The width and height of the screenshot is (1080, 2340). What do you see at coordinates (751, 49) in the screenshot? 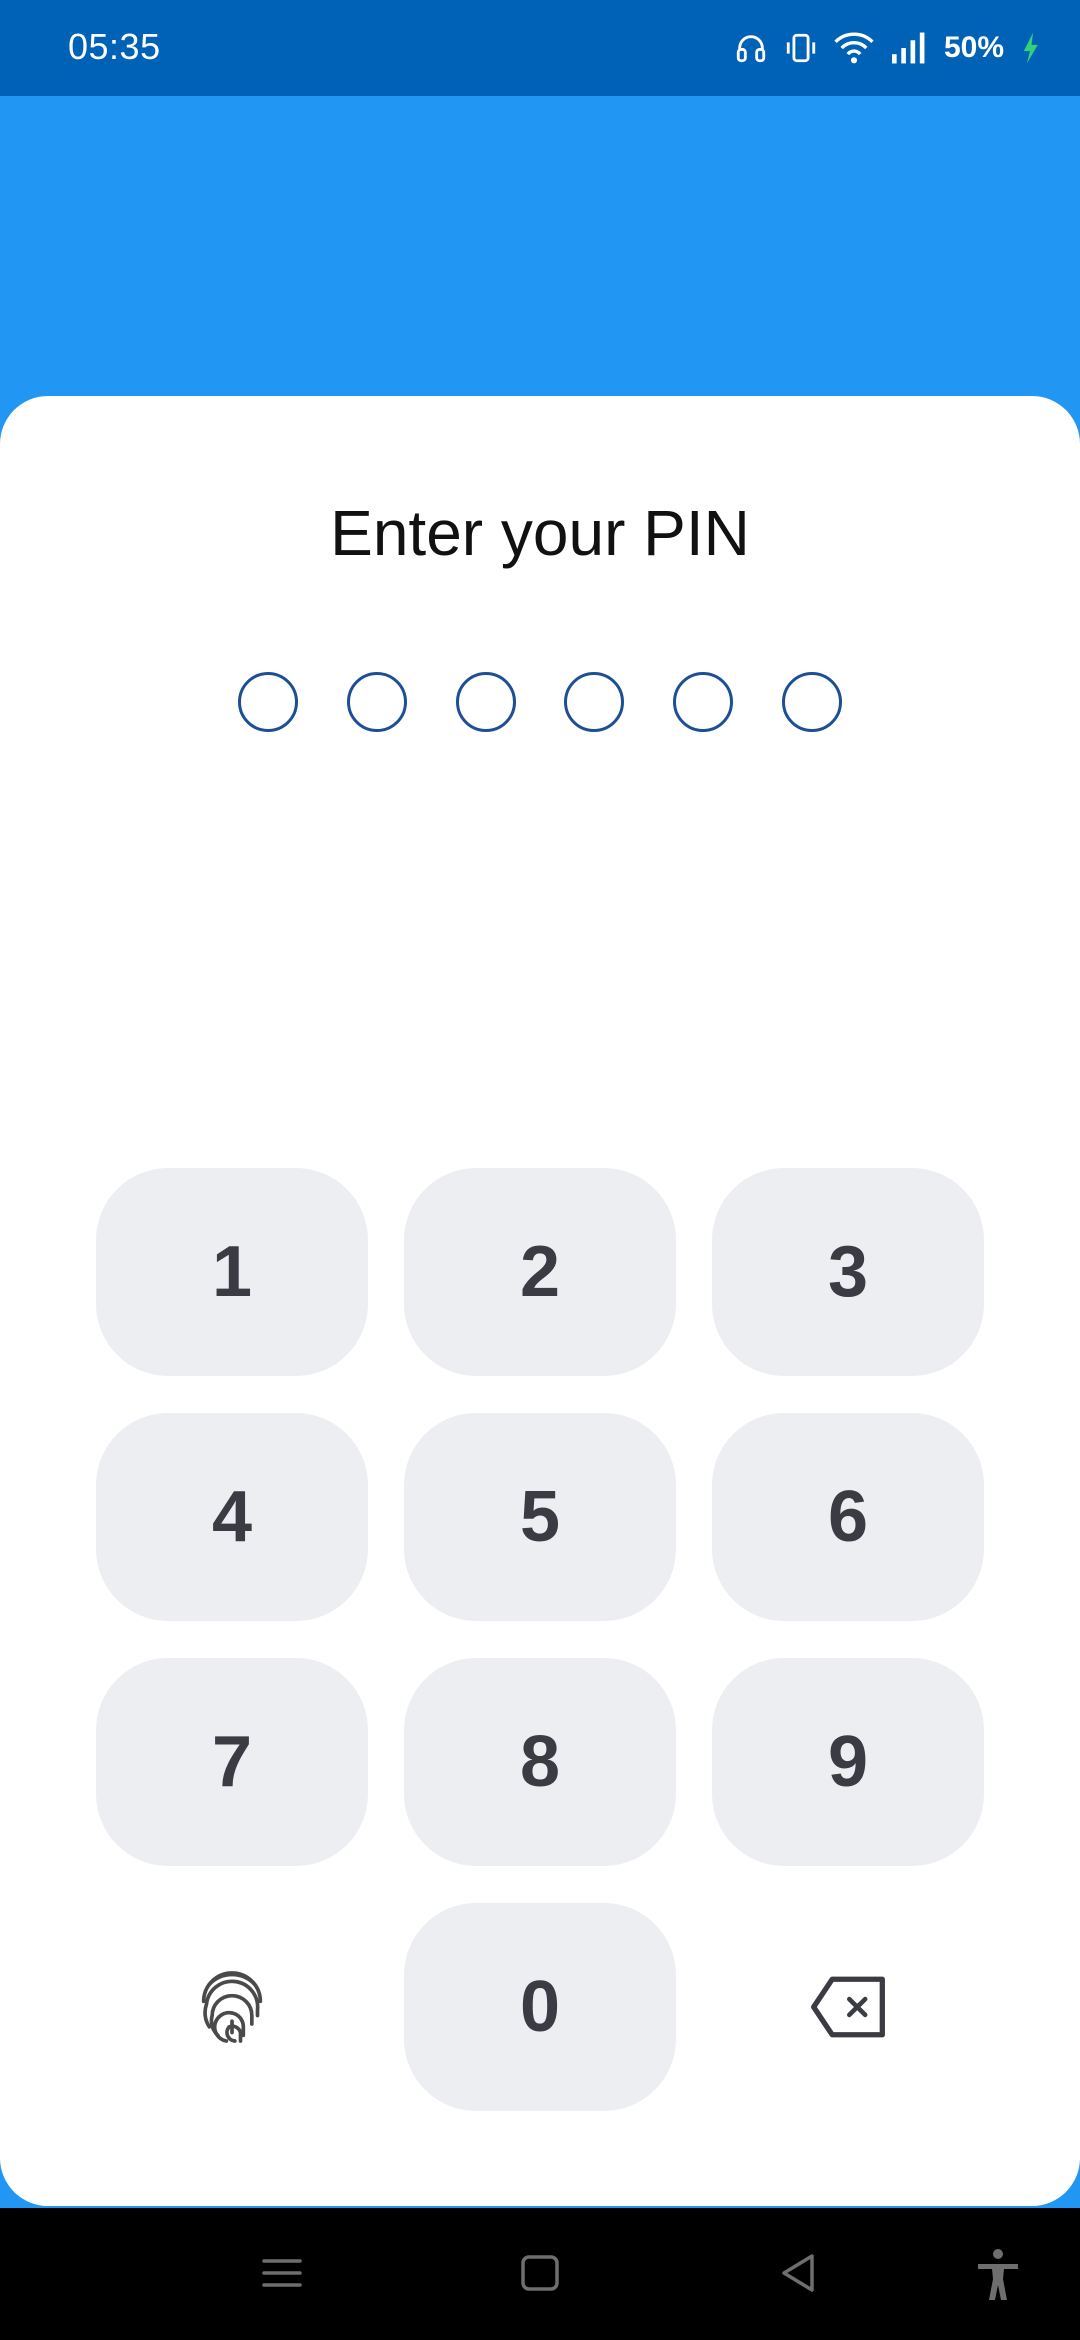
I see `headphones-icon` at bounding box center [751, 49].